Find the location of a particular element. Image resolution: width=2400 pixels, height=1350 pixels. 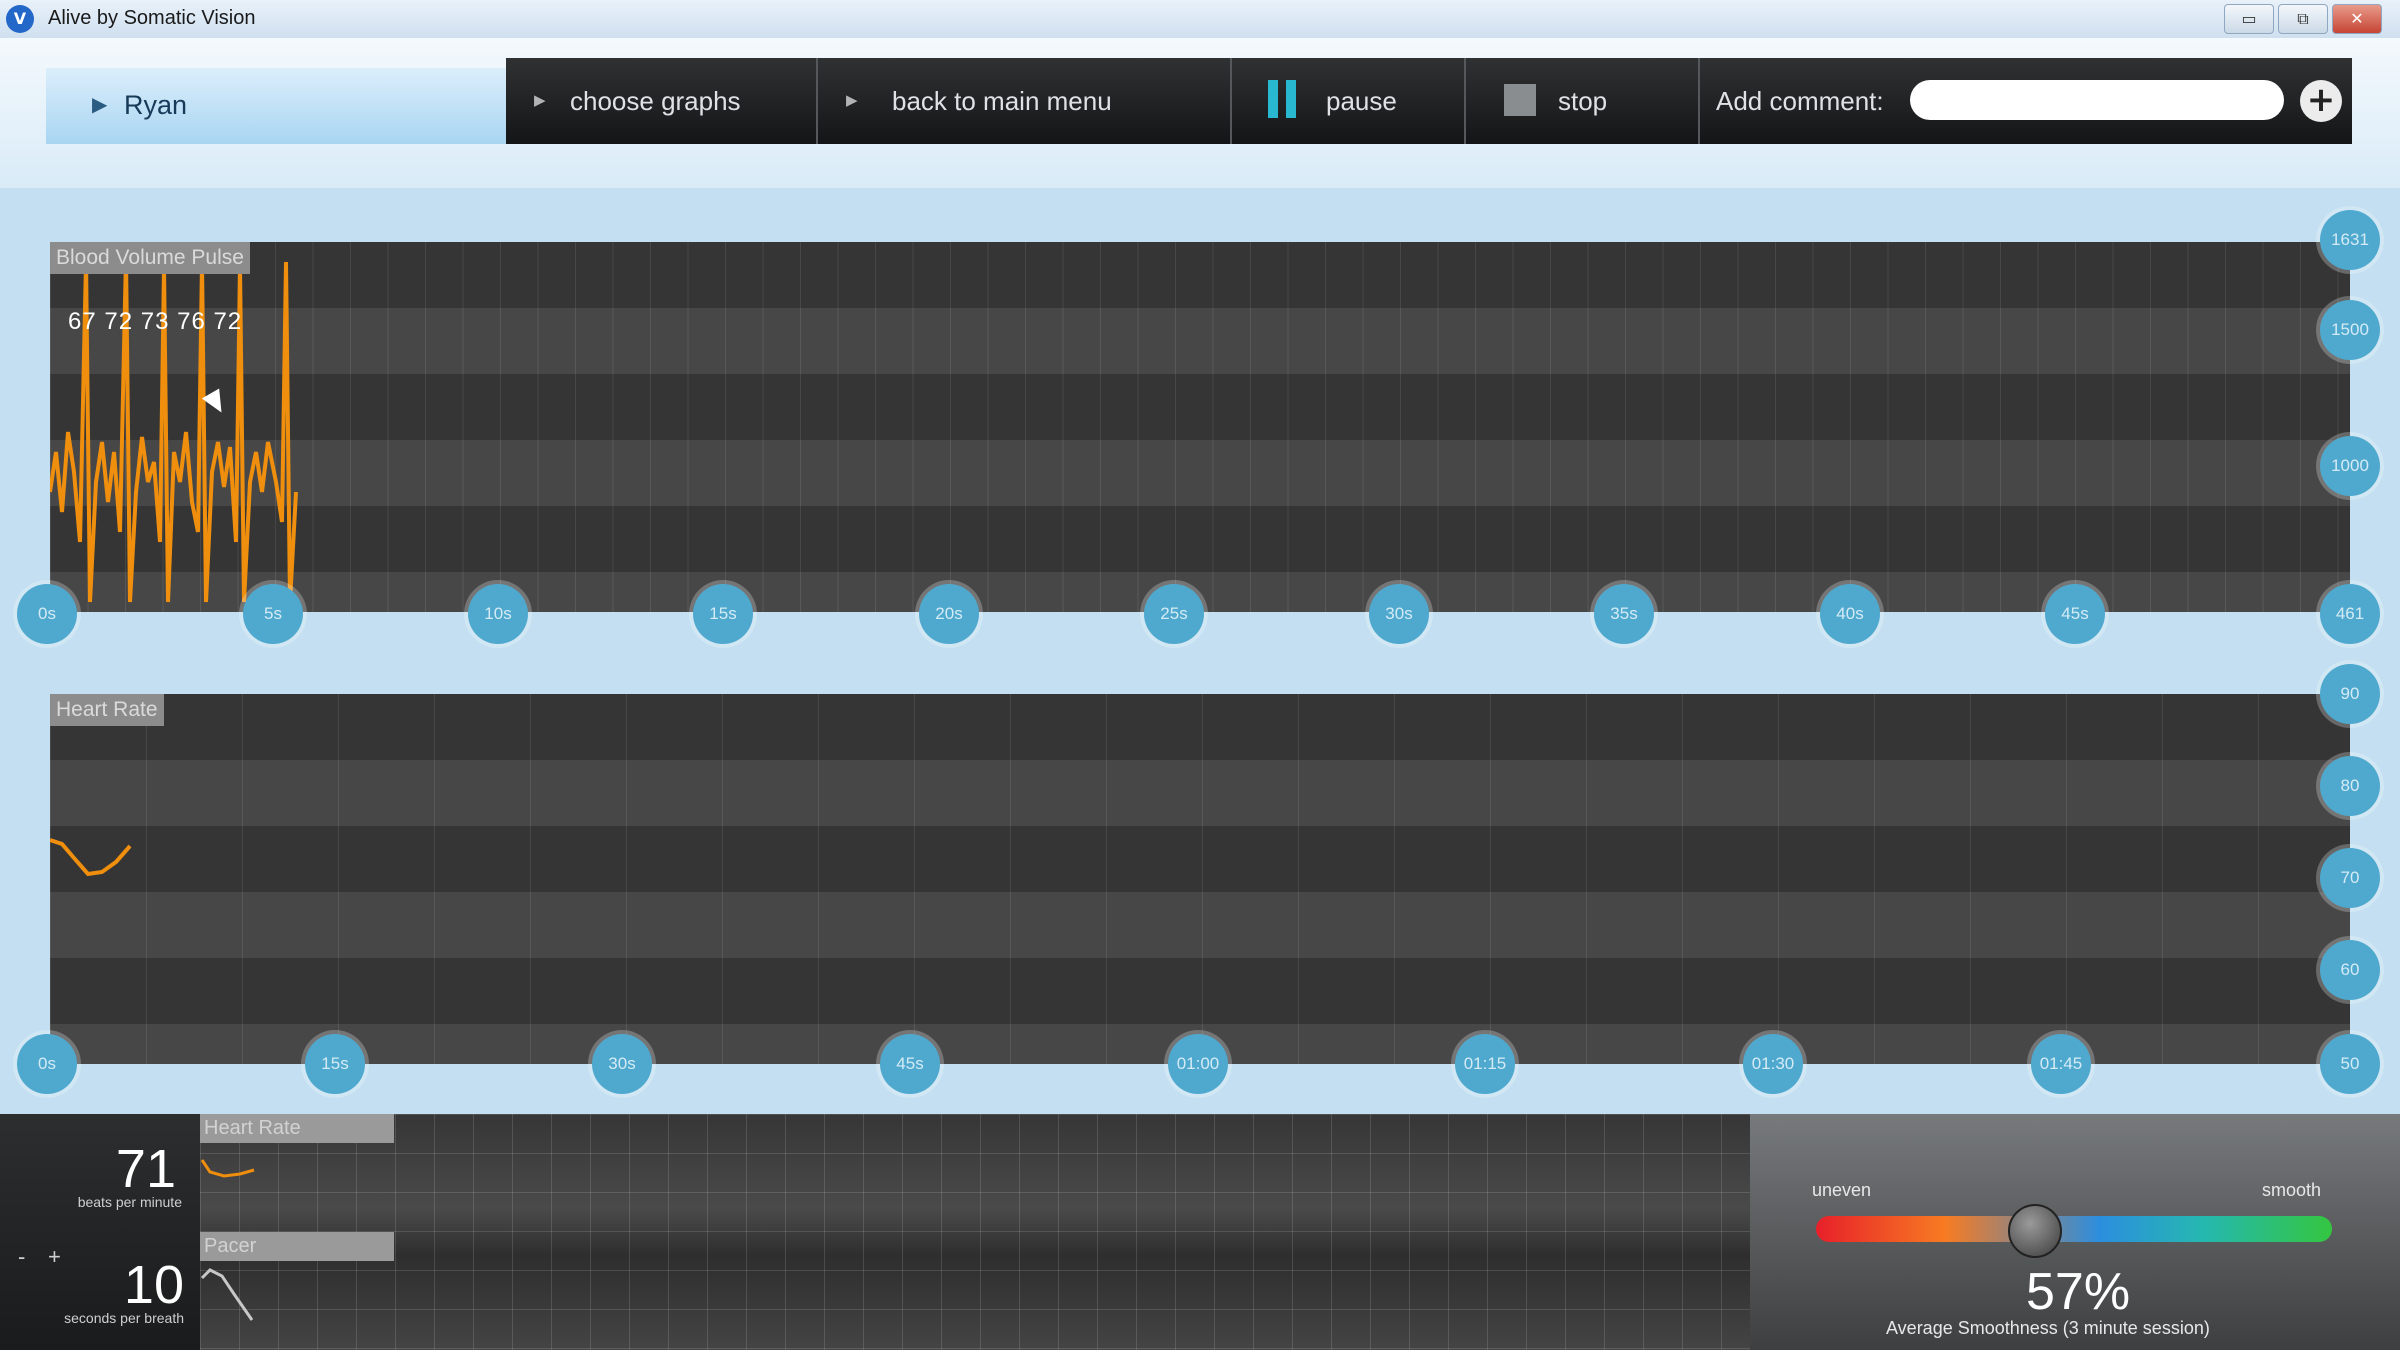

hr-x-tick: 01:00 is located at coordinates (1198, 1064).